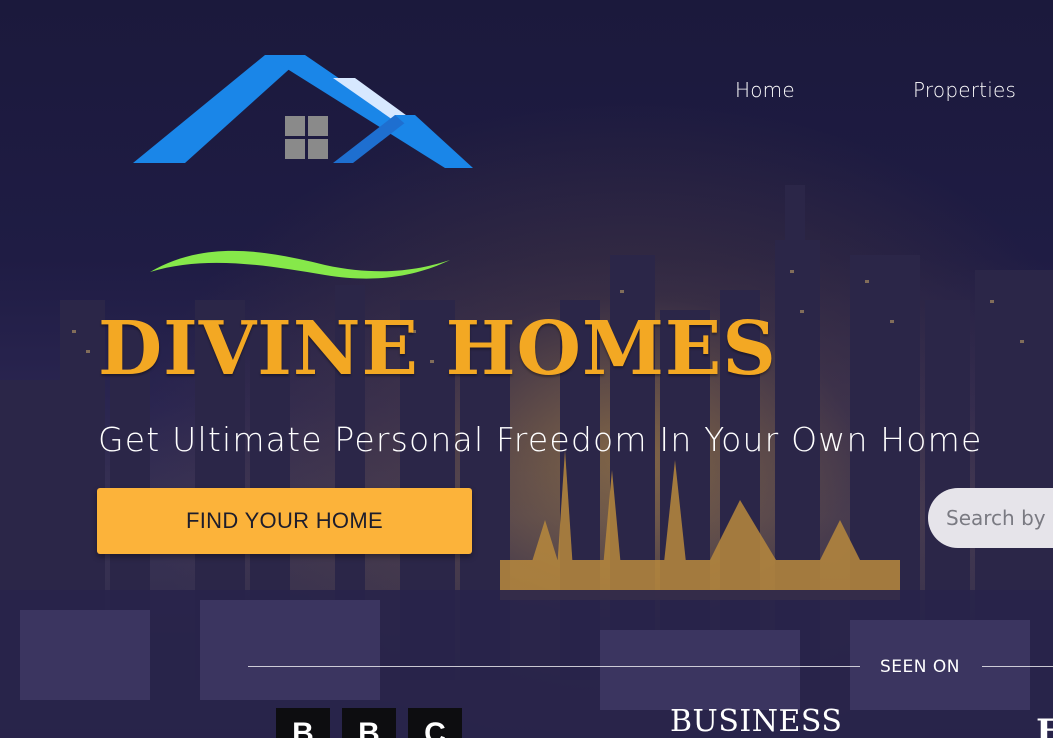 The height and width of the screenshot is (738, 1053). I want to click on window-icon, so click(306, 137).